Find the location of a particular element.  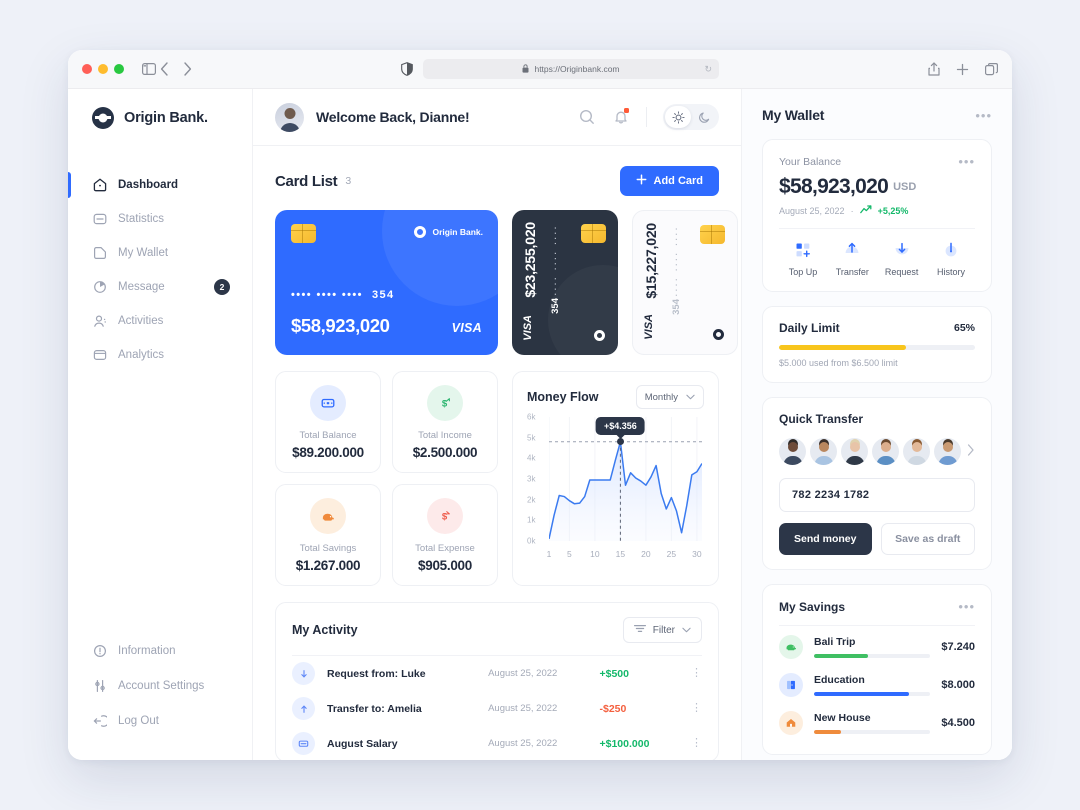

list-item: Bali Trip $7.240 is located at coordinates (877, 645).